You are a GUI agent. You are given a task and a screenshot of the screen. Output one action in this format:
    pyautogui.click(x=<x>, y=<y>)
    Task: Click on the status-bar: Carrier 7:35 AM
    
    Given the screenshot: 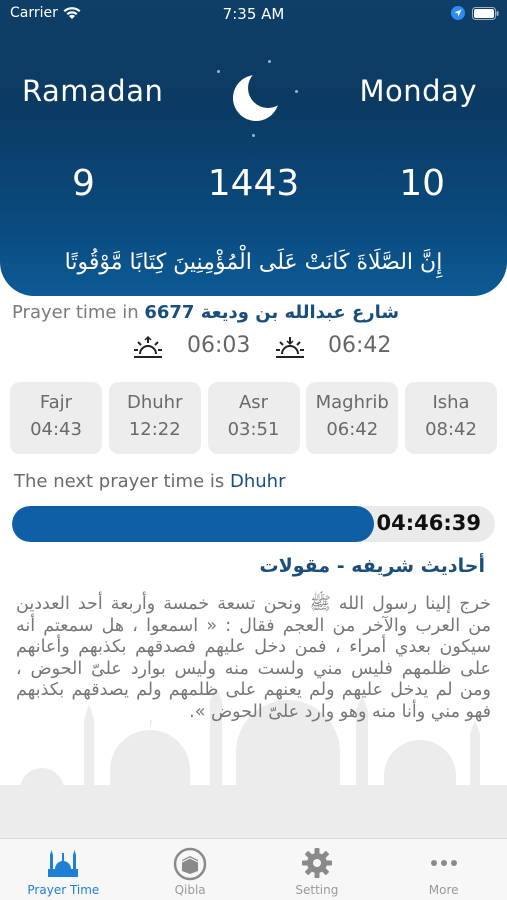 What is the action you would take?
    pyautogui.click(x=253, y=15)
    